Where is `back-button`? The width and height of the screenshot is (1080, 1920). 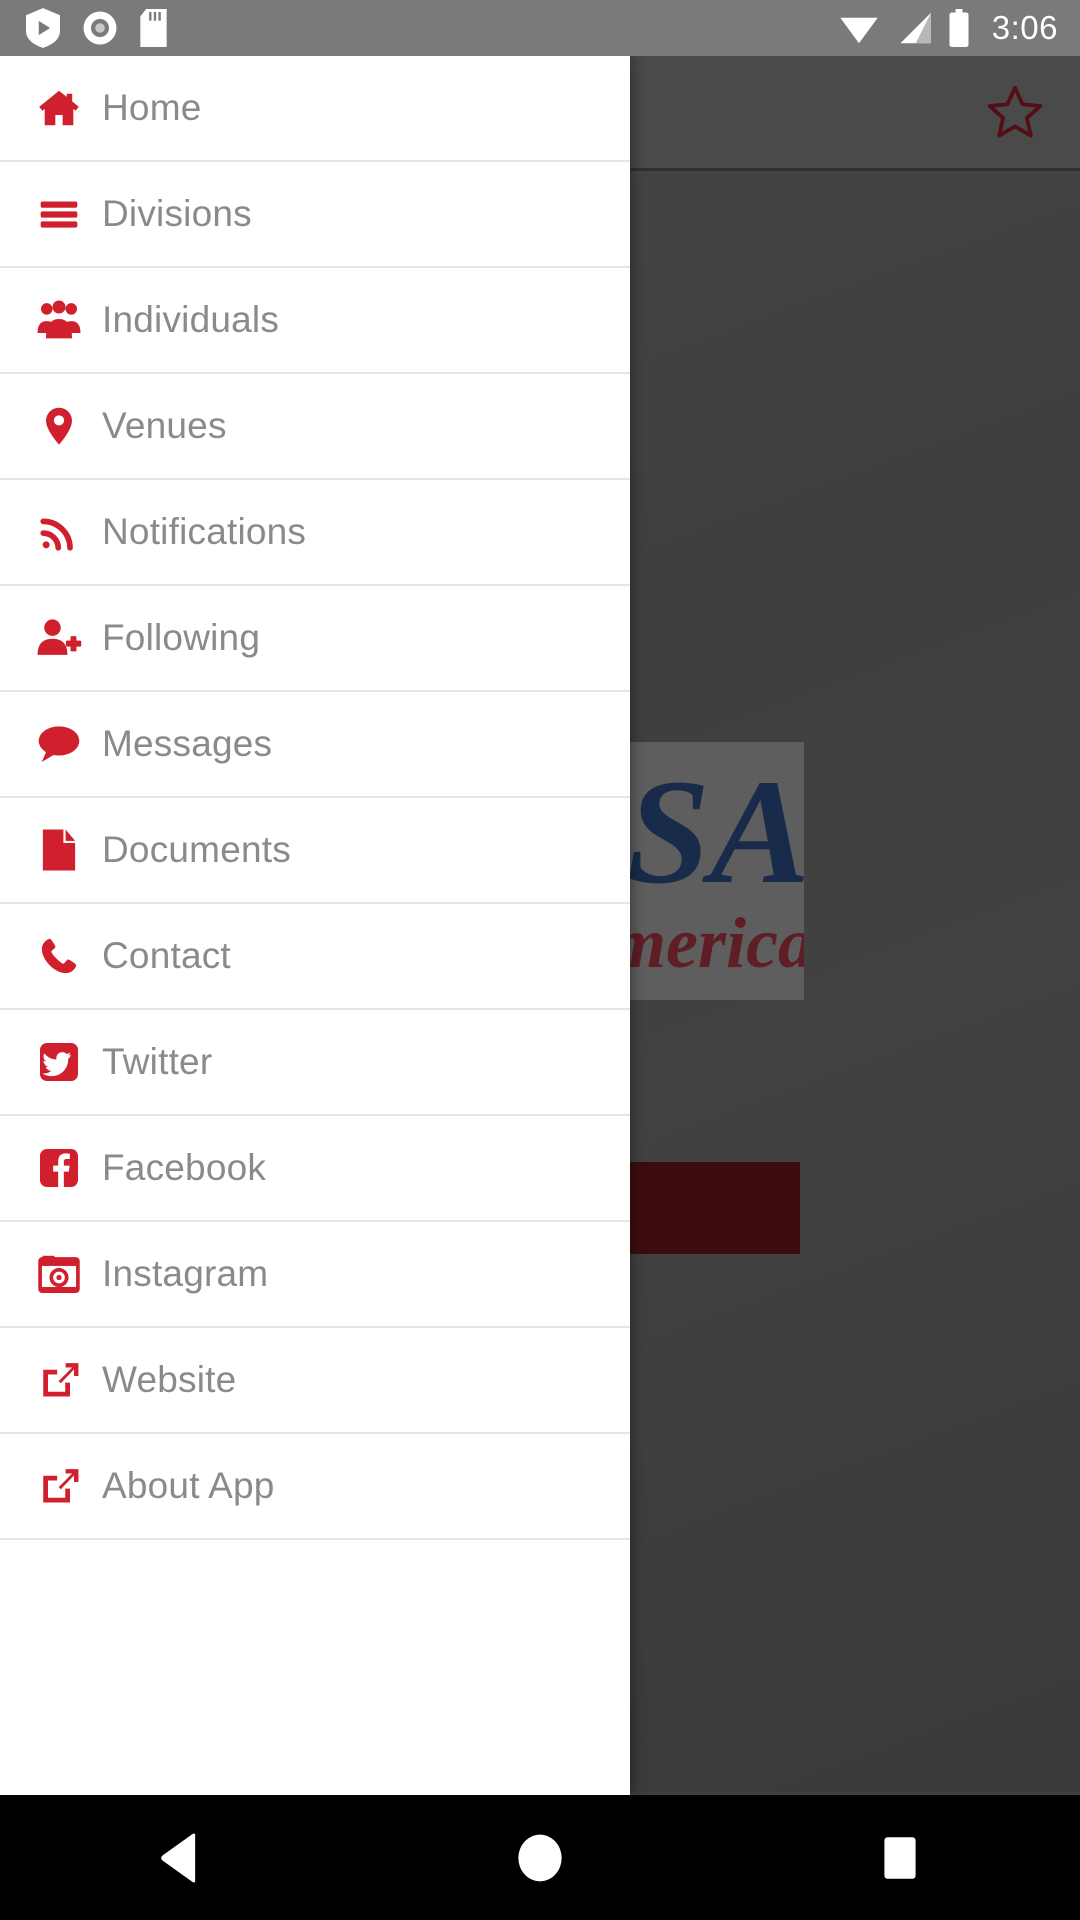
back-button is located at coordinates (180, 1857).